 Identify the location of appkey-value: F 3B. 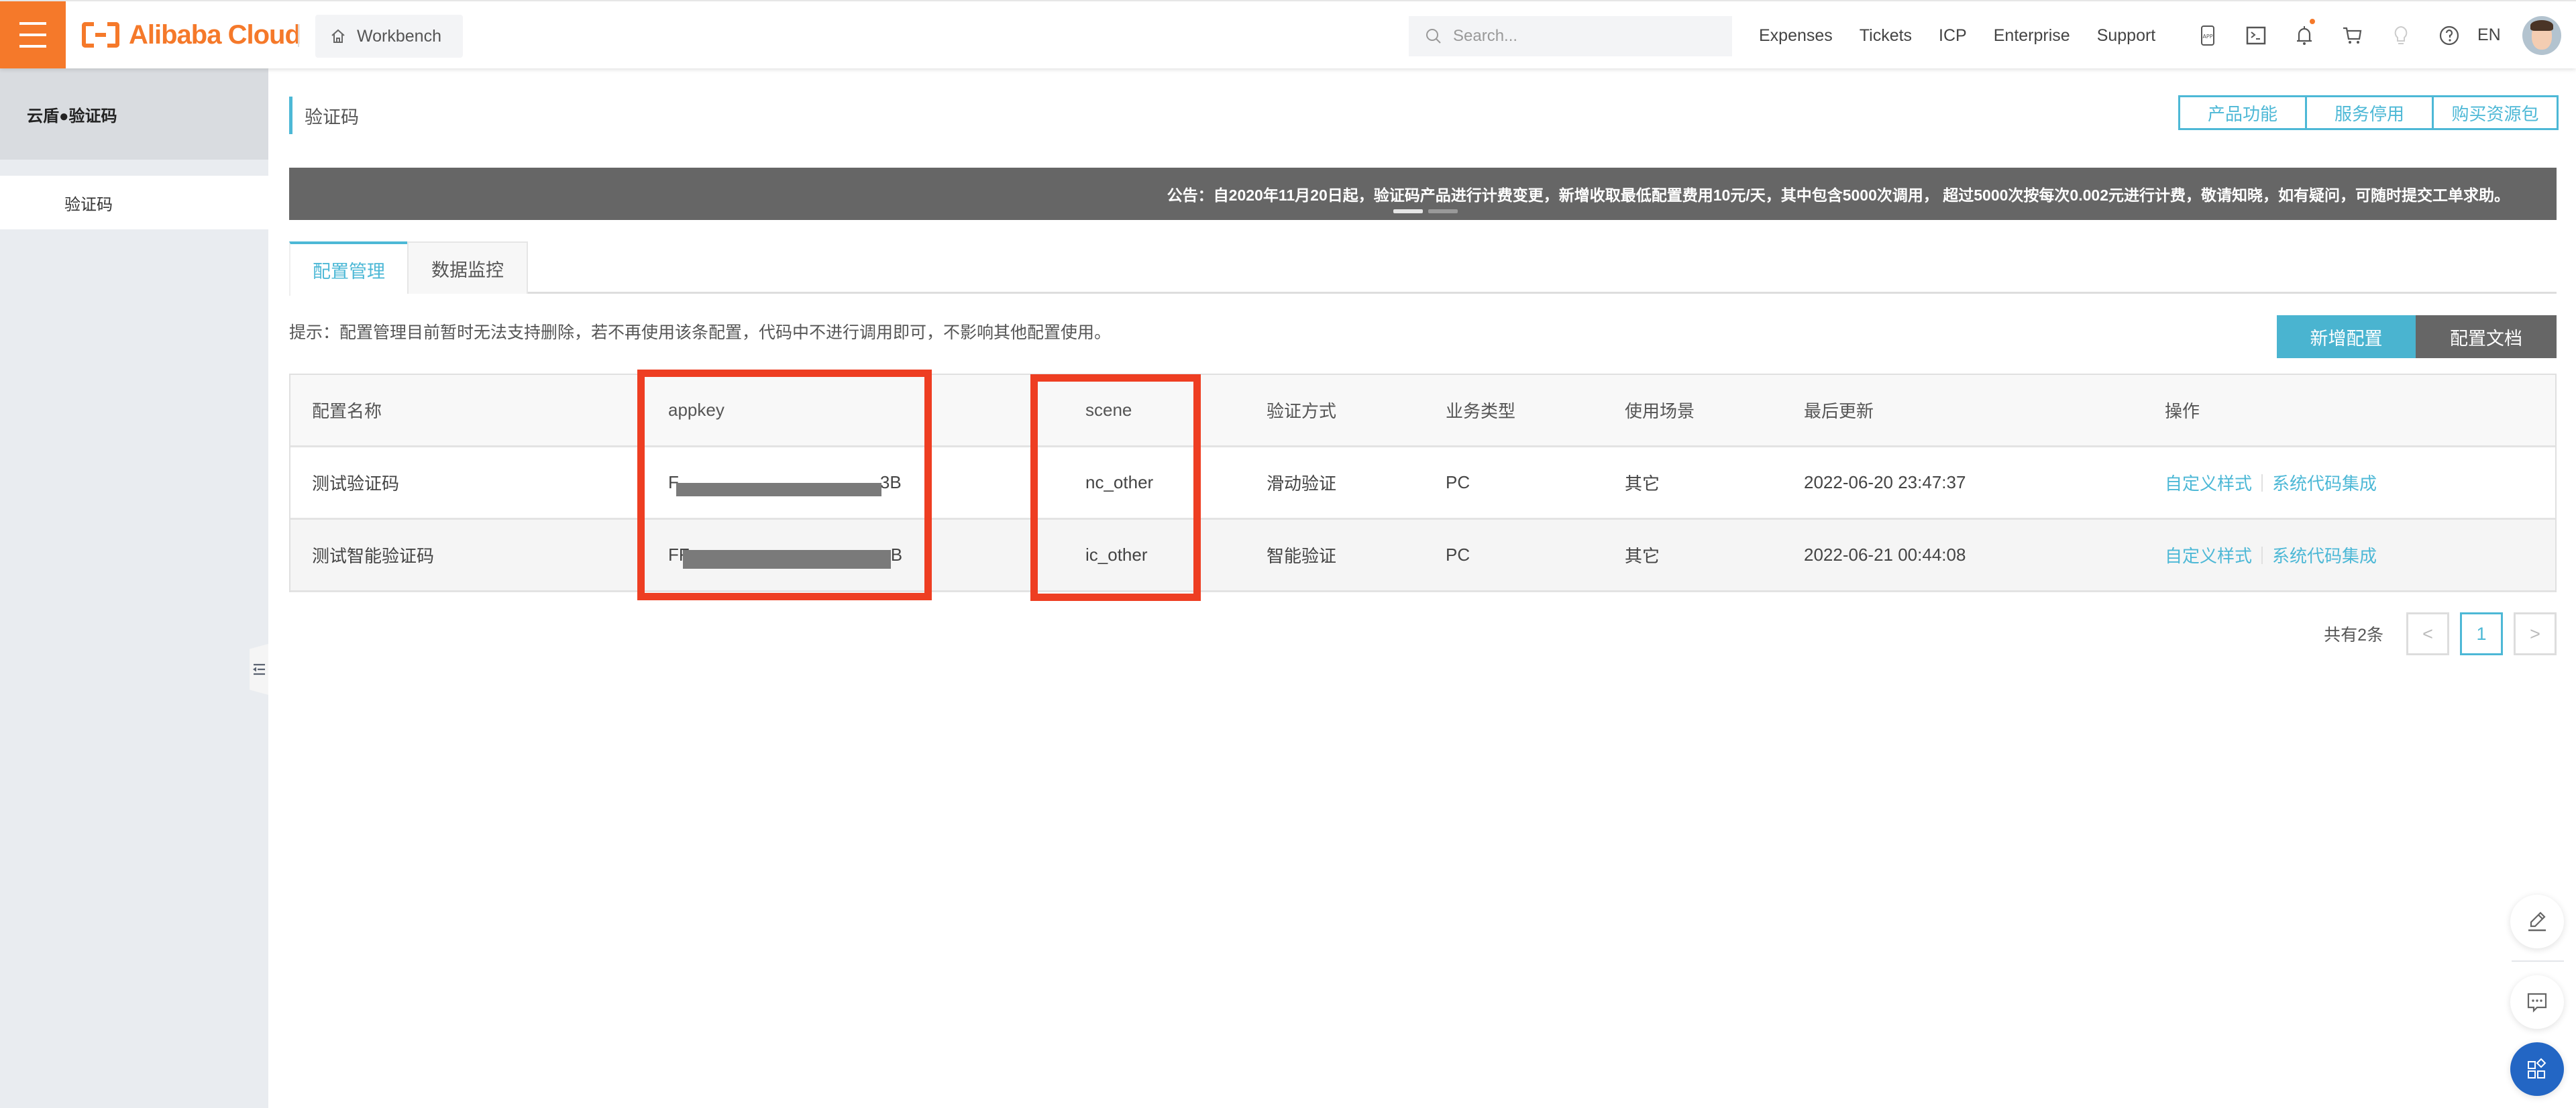
(785, 482).